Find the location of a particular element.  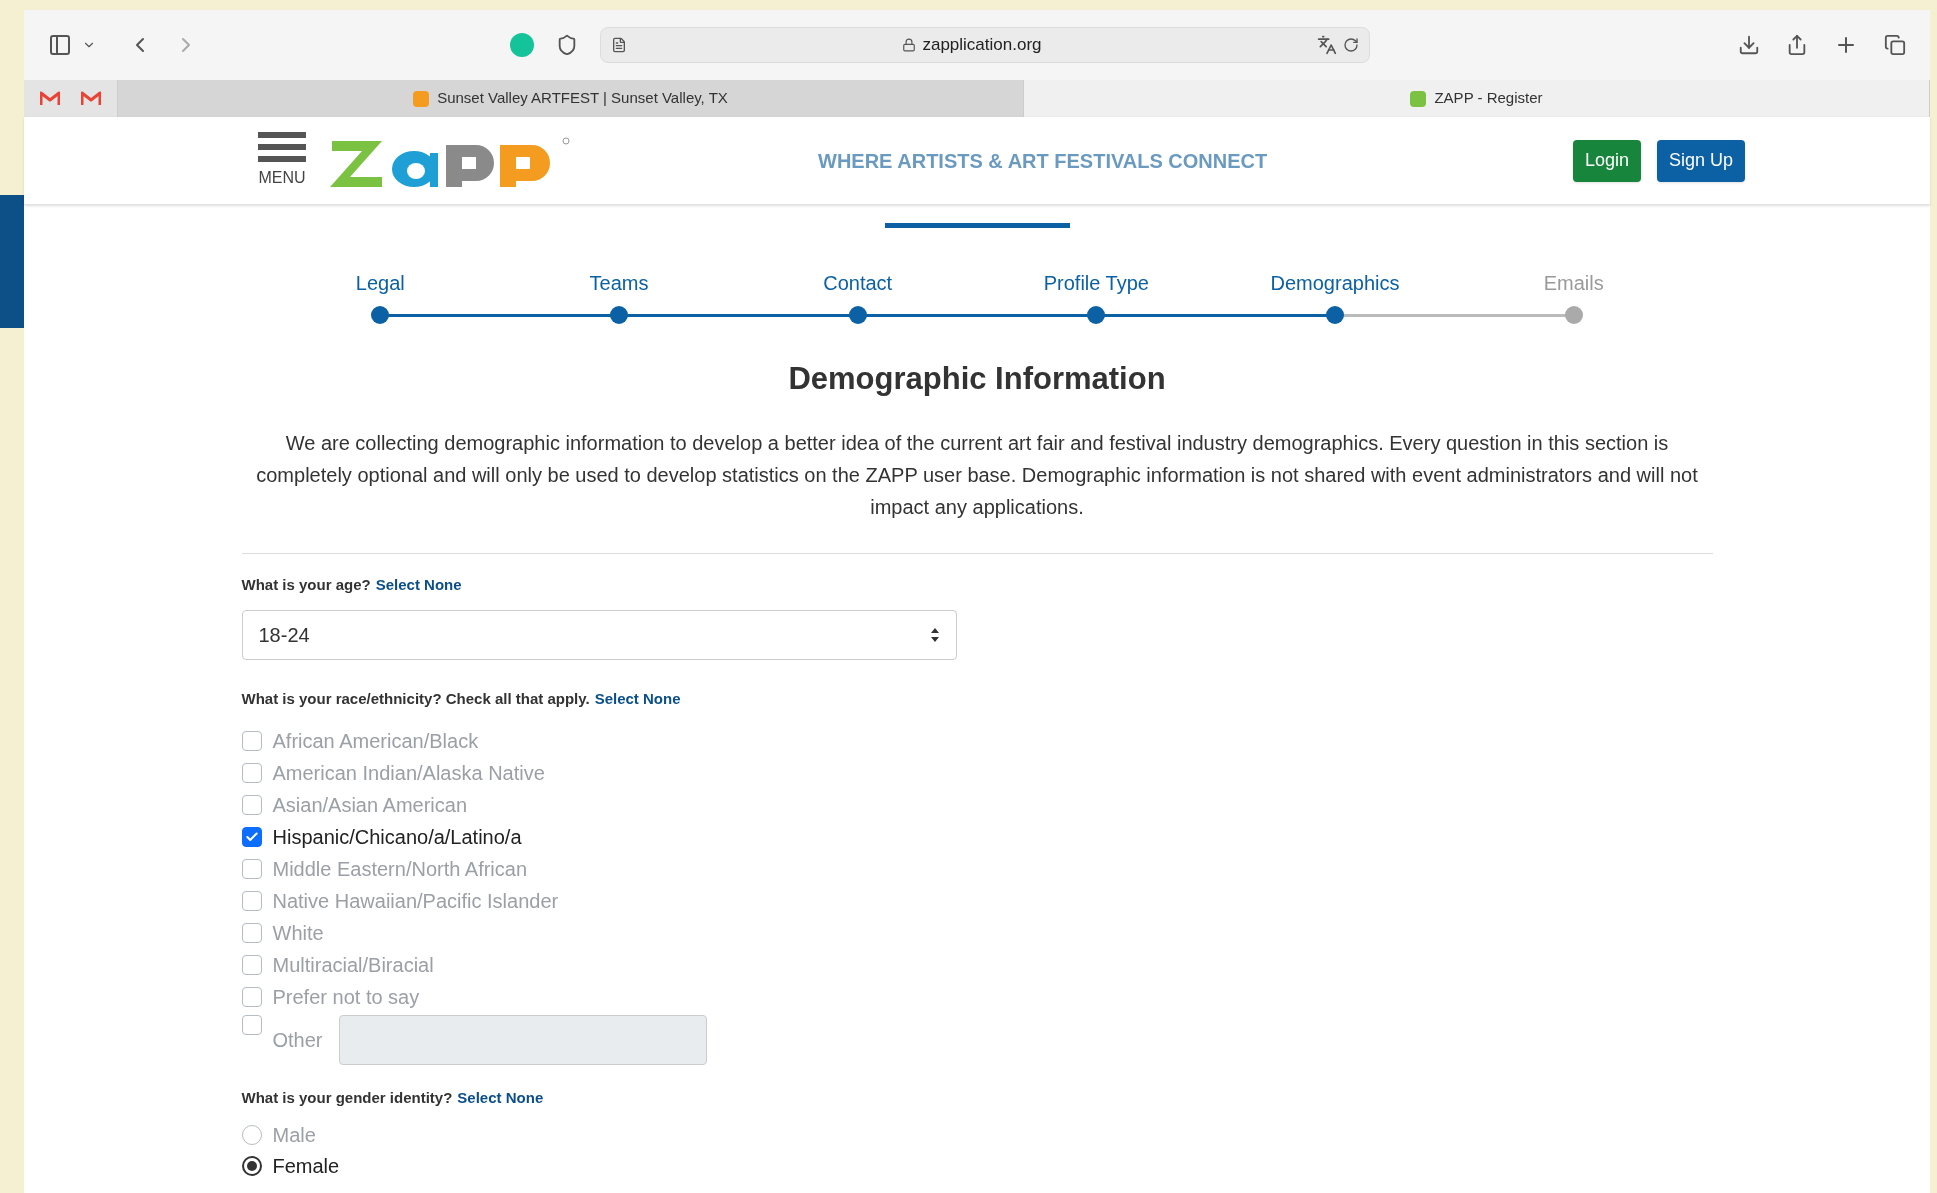

address-bar: zapplication.org is located at coordinates (985, 45).